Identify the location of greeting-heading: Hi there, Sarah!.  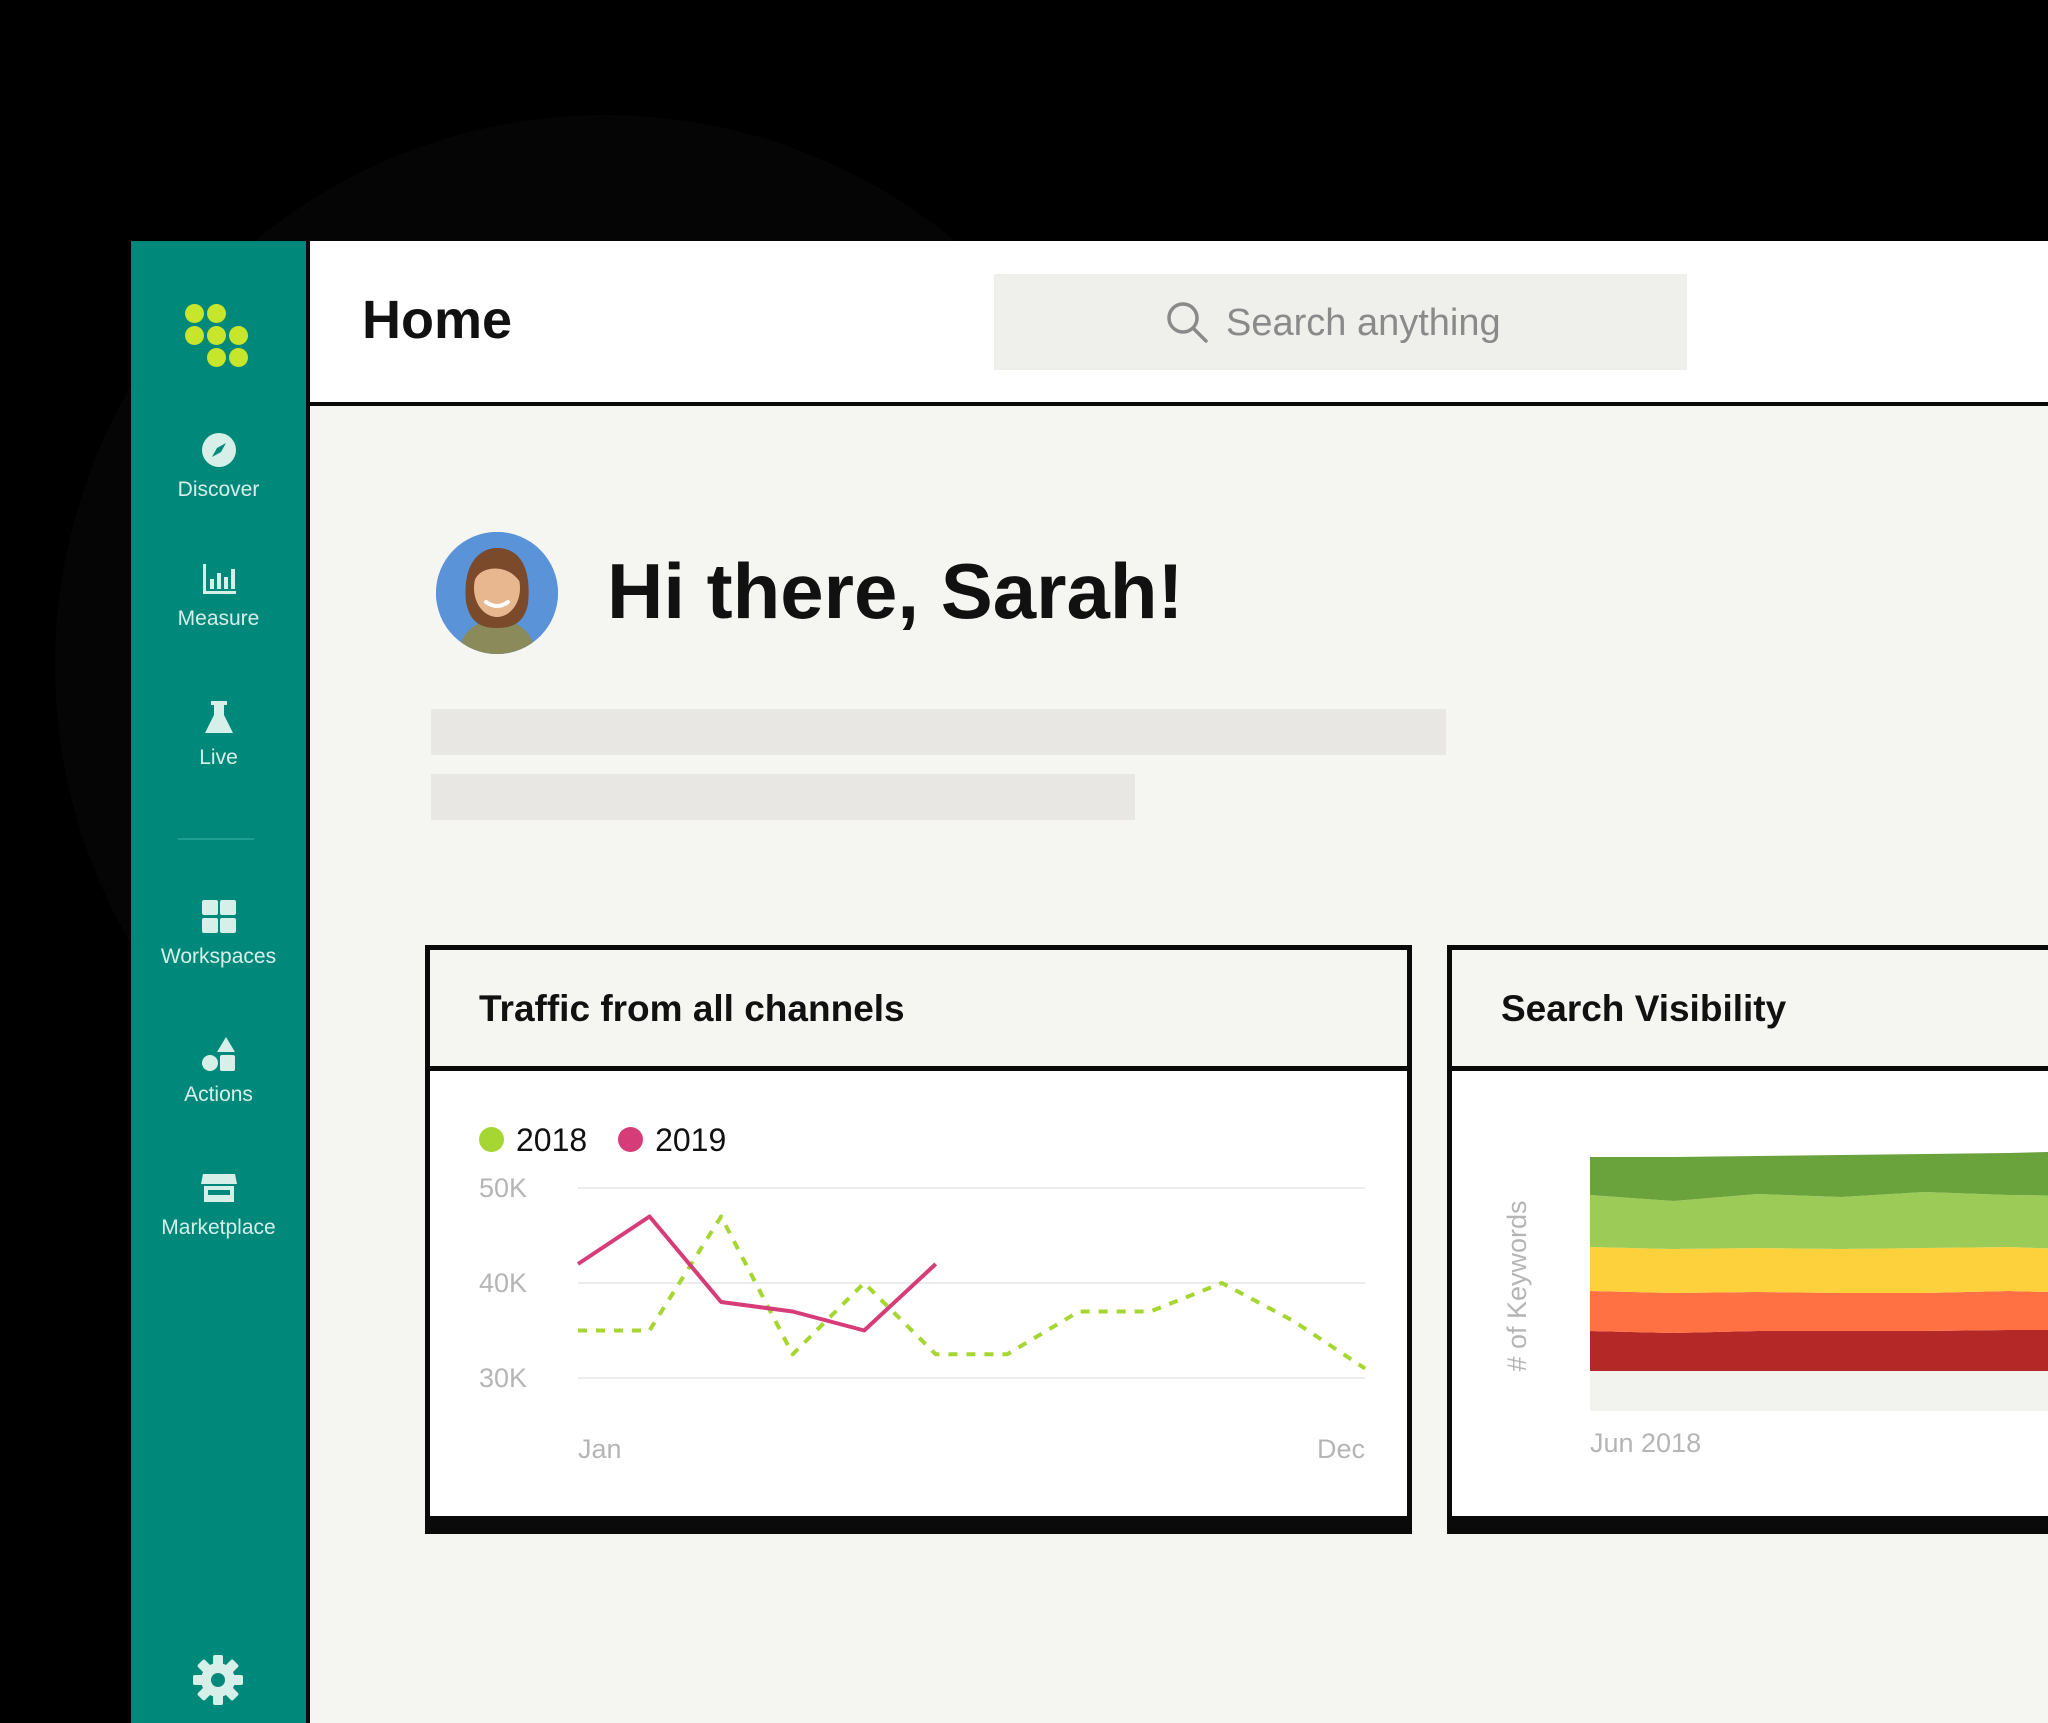
(895, 591).